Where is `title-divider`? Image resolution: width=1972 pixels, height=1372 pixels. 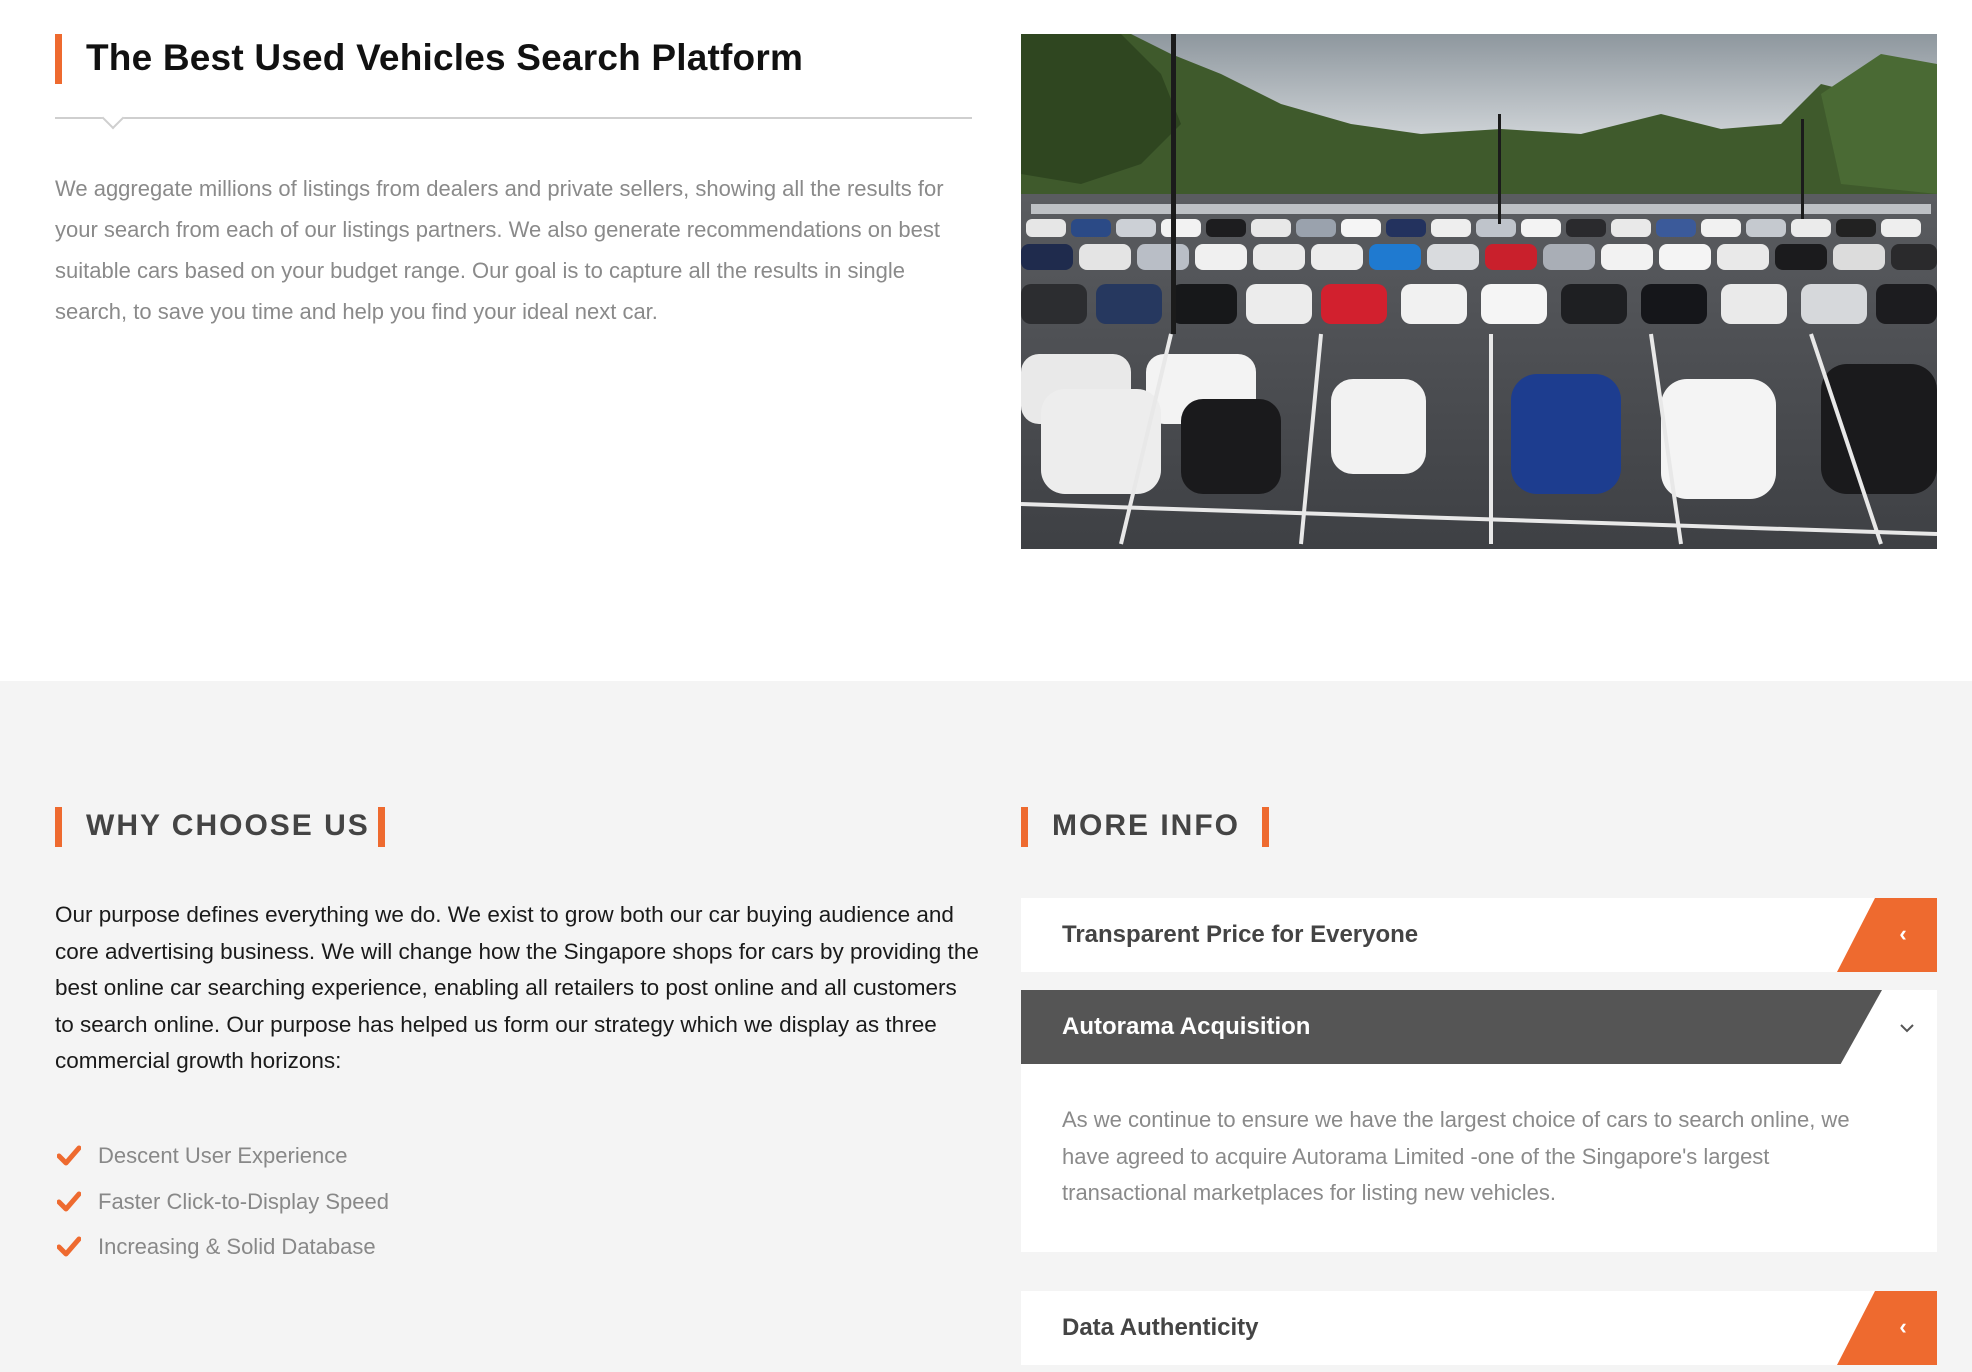 title-divider is located at coordinates (513, 118).